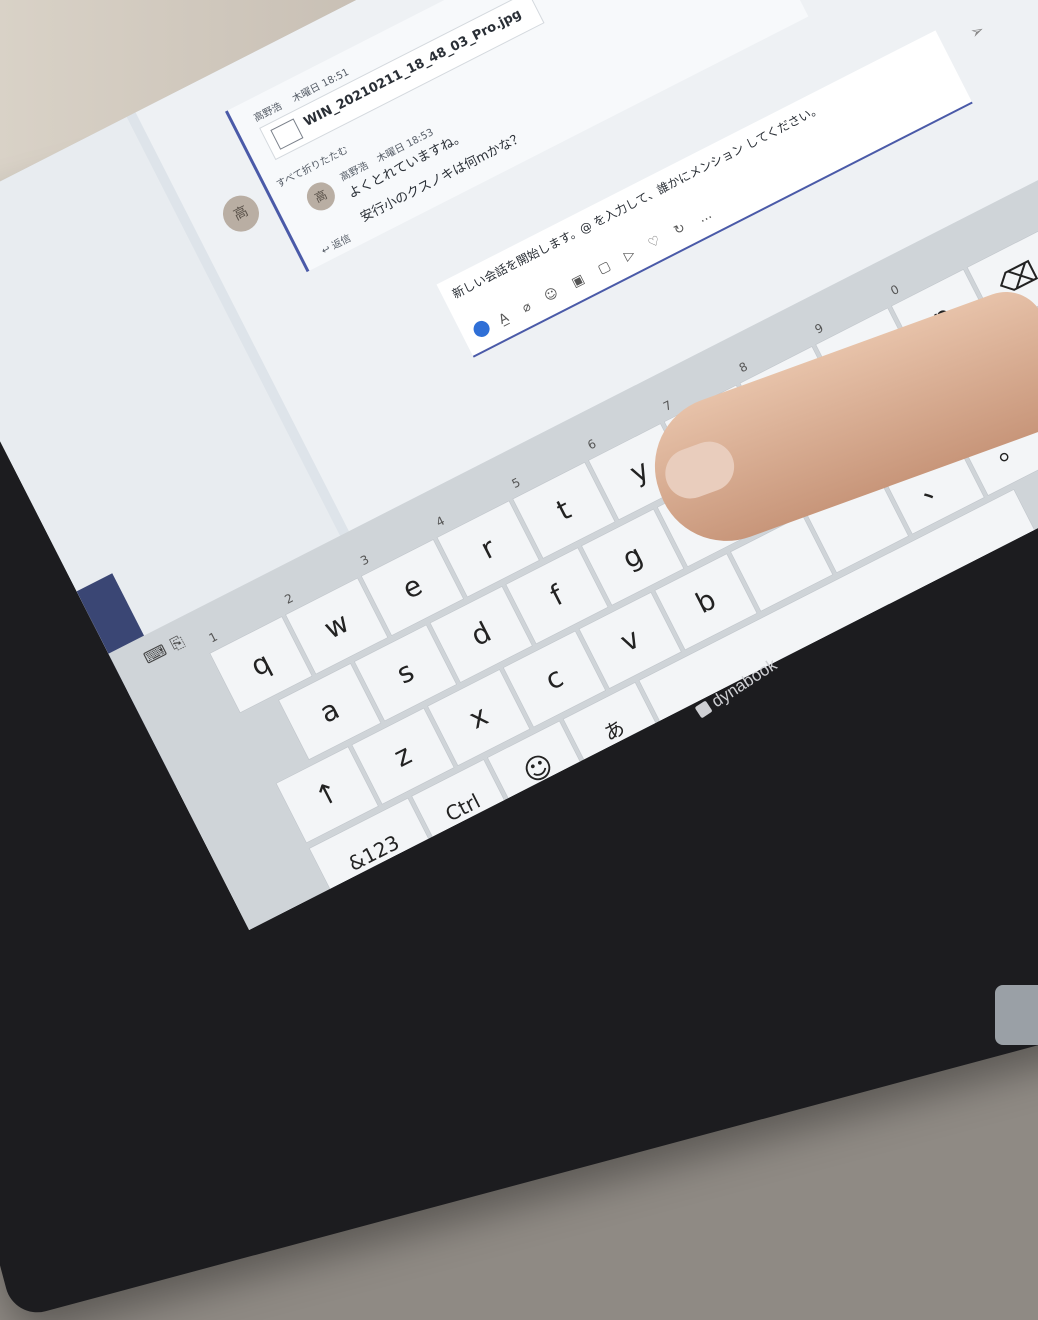  What do you see at coordinates (261, 664) in the screenshot?
I see `key-label: q` at bounding box center [261, 664].